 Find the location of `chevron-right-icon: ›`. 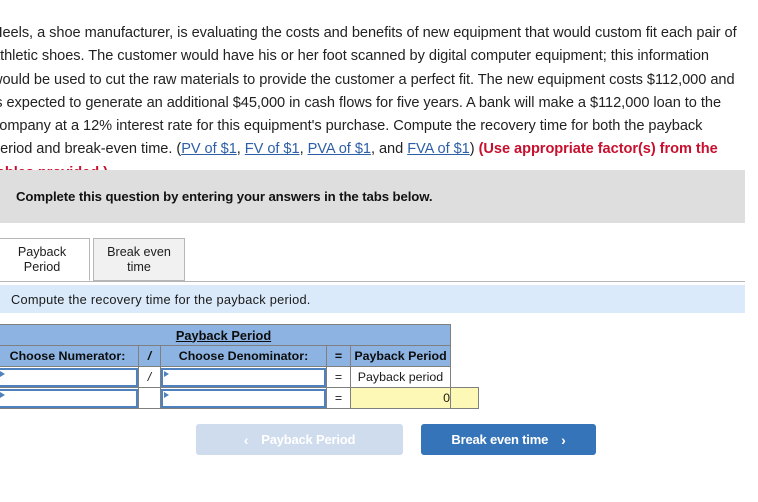

chevron-right-icon: › is located at coordinates (563, 439).